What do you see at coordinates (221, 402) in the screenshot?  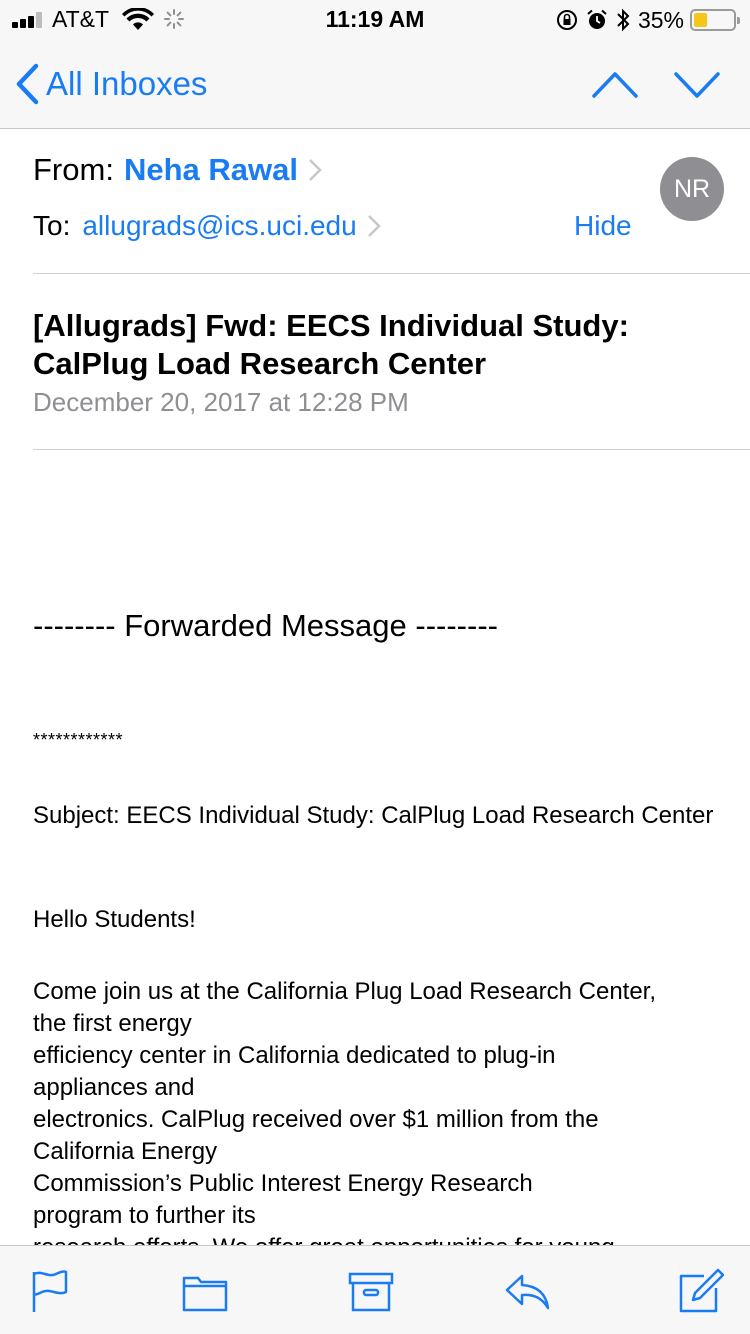 I see `email-date: December 20, 2017 at 12:28 PM` at bounding box center [221, 402].